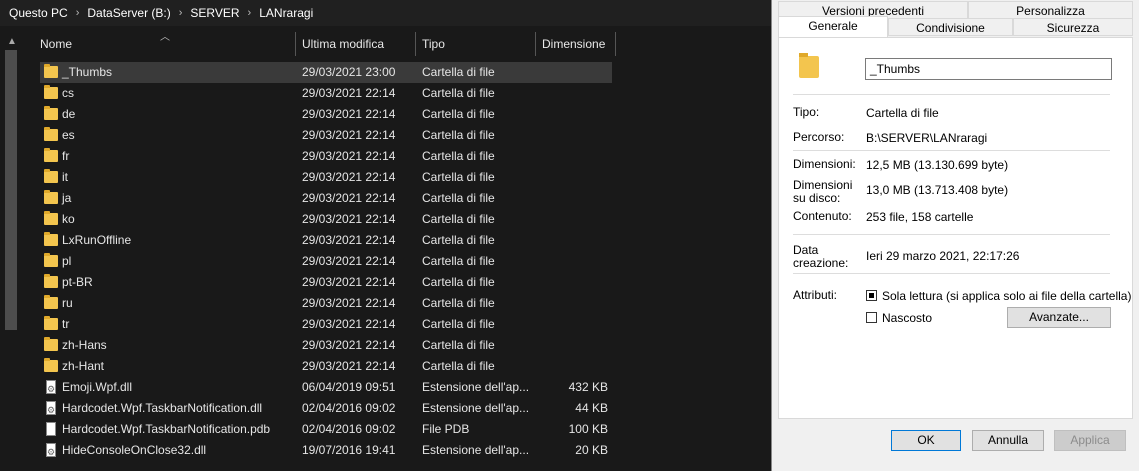  I want to click on file-name: _Thumbs, so click(87, 72).